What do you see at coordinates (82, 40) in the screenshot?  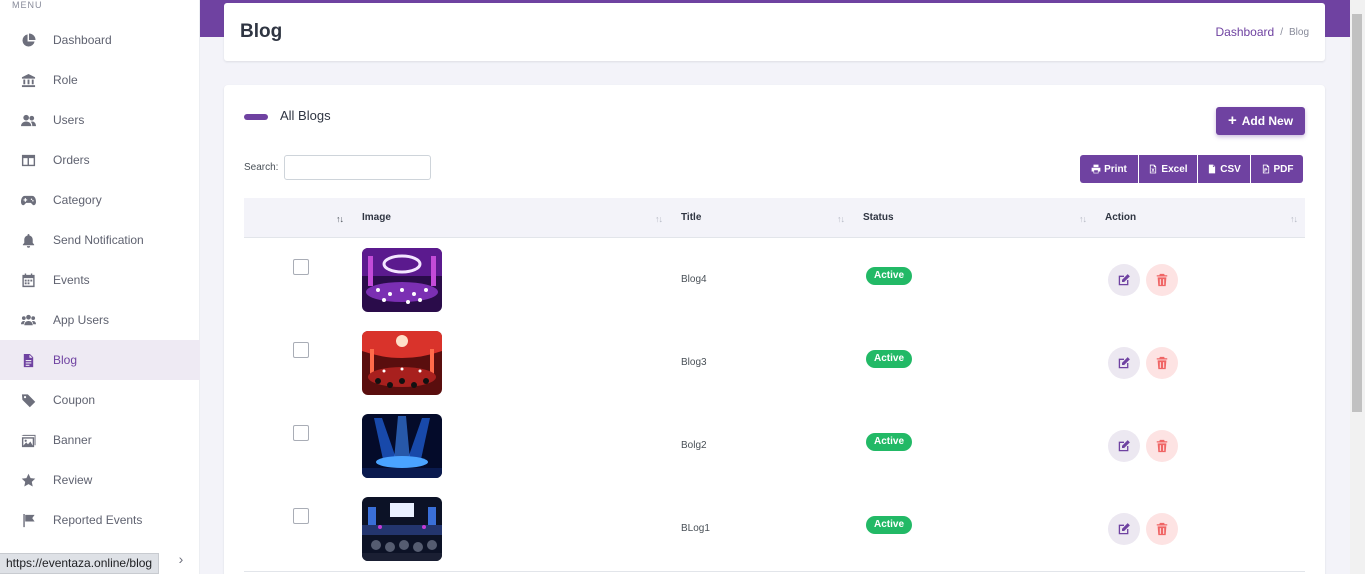 I see `sidebar-item-label: Dashboard` at bounding box center [82, 40].